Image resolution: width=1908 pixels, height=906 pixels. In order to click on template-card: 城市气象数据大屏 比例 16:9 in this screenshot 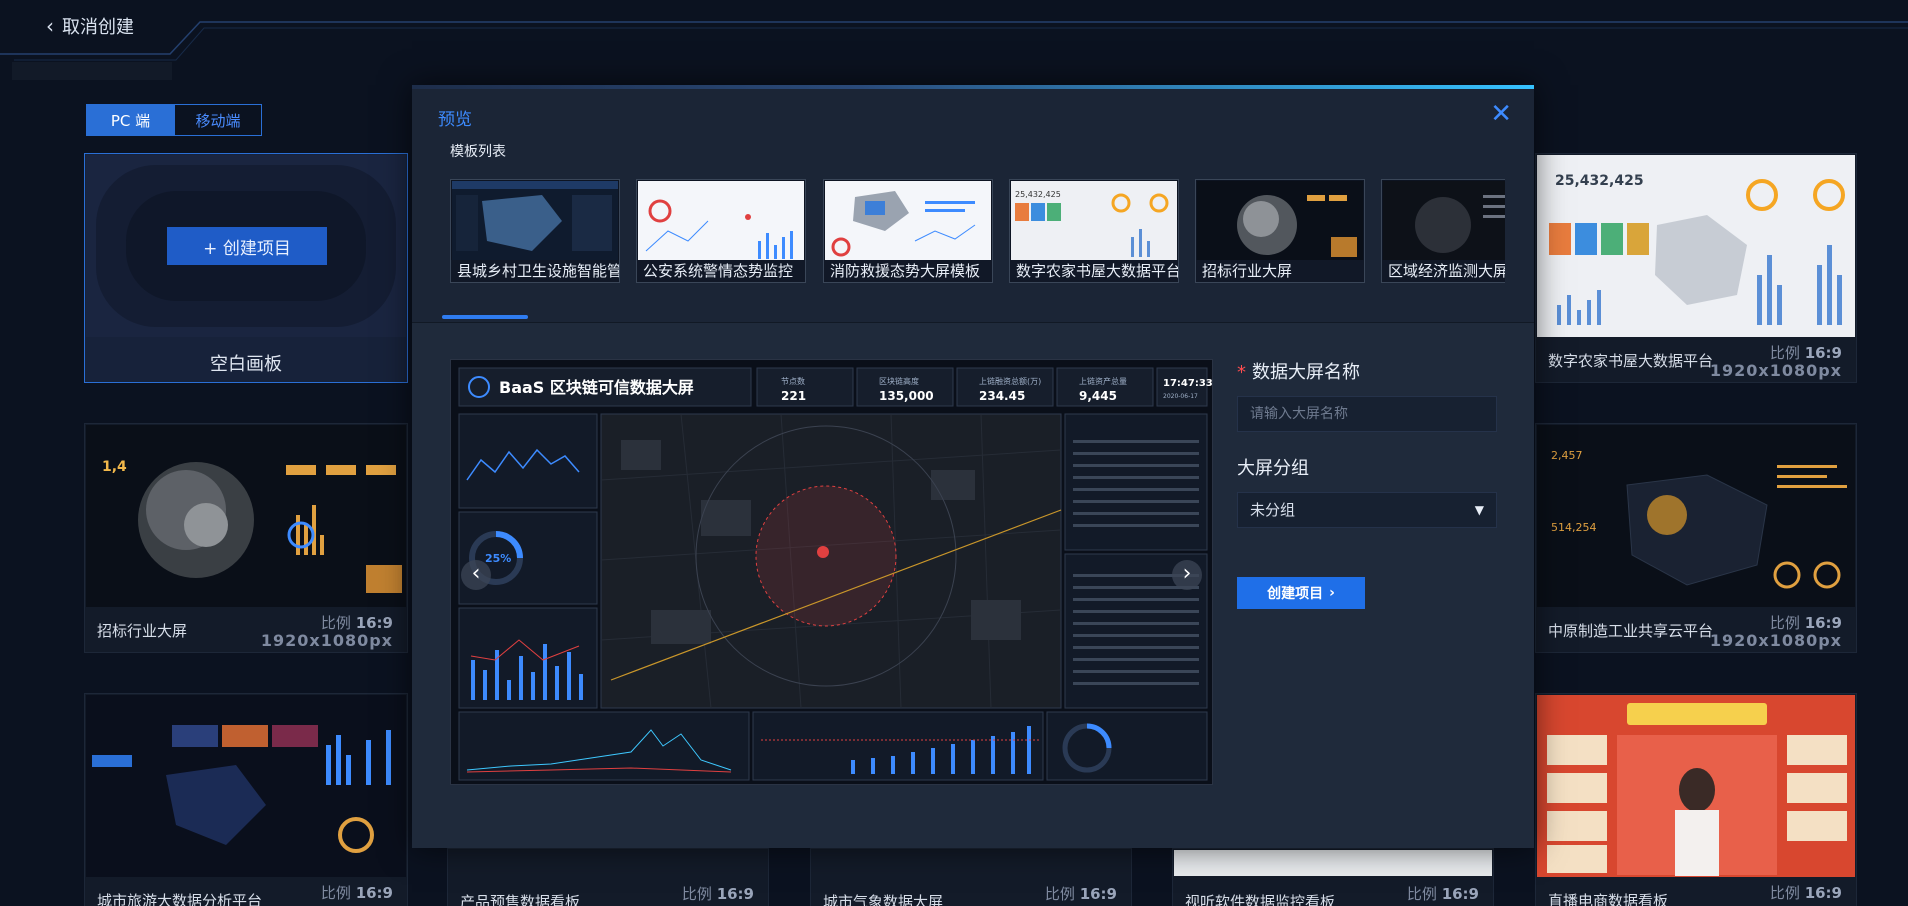, I will do `click(971, 877)`.